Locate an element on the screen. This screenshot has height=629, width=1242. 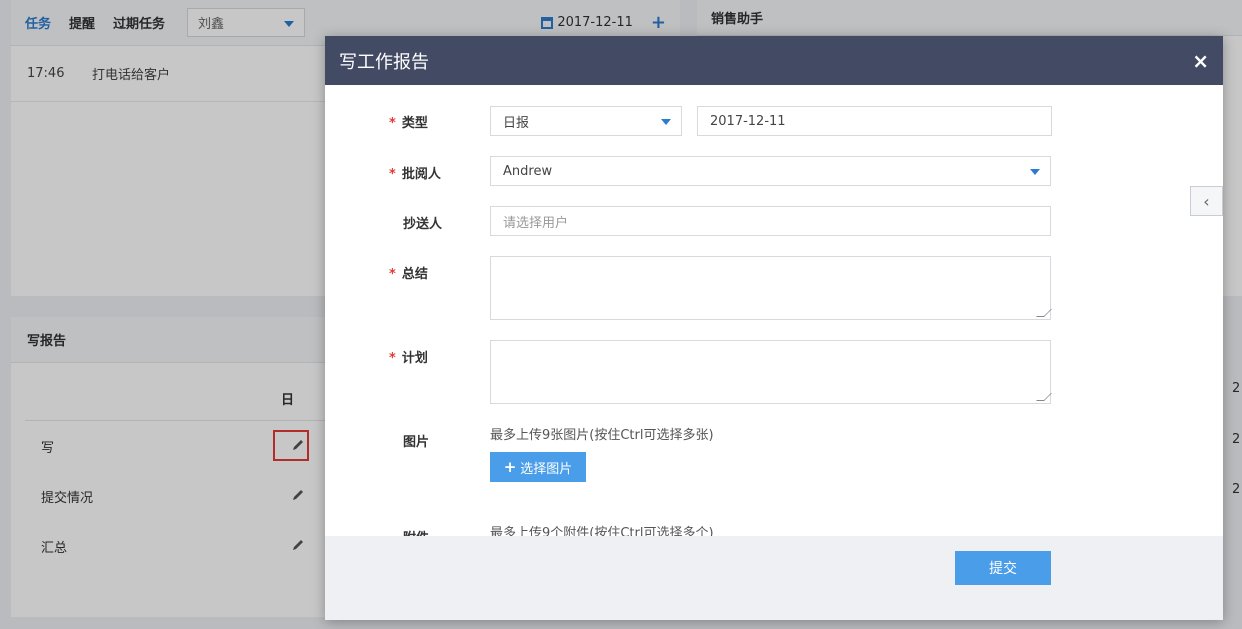
summary-textarea is located at coordinates (771, 288).